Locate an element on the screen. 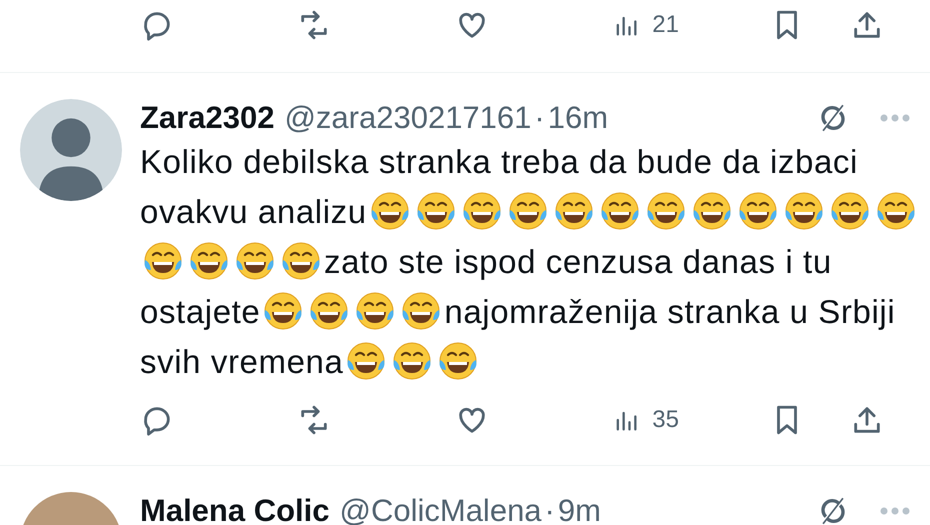  display-name: Malena Colic is located at coordinates (235, 509).